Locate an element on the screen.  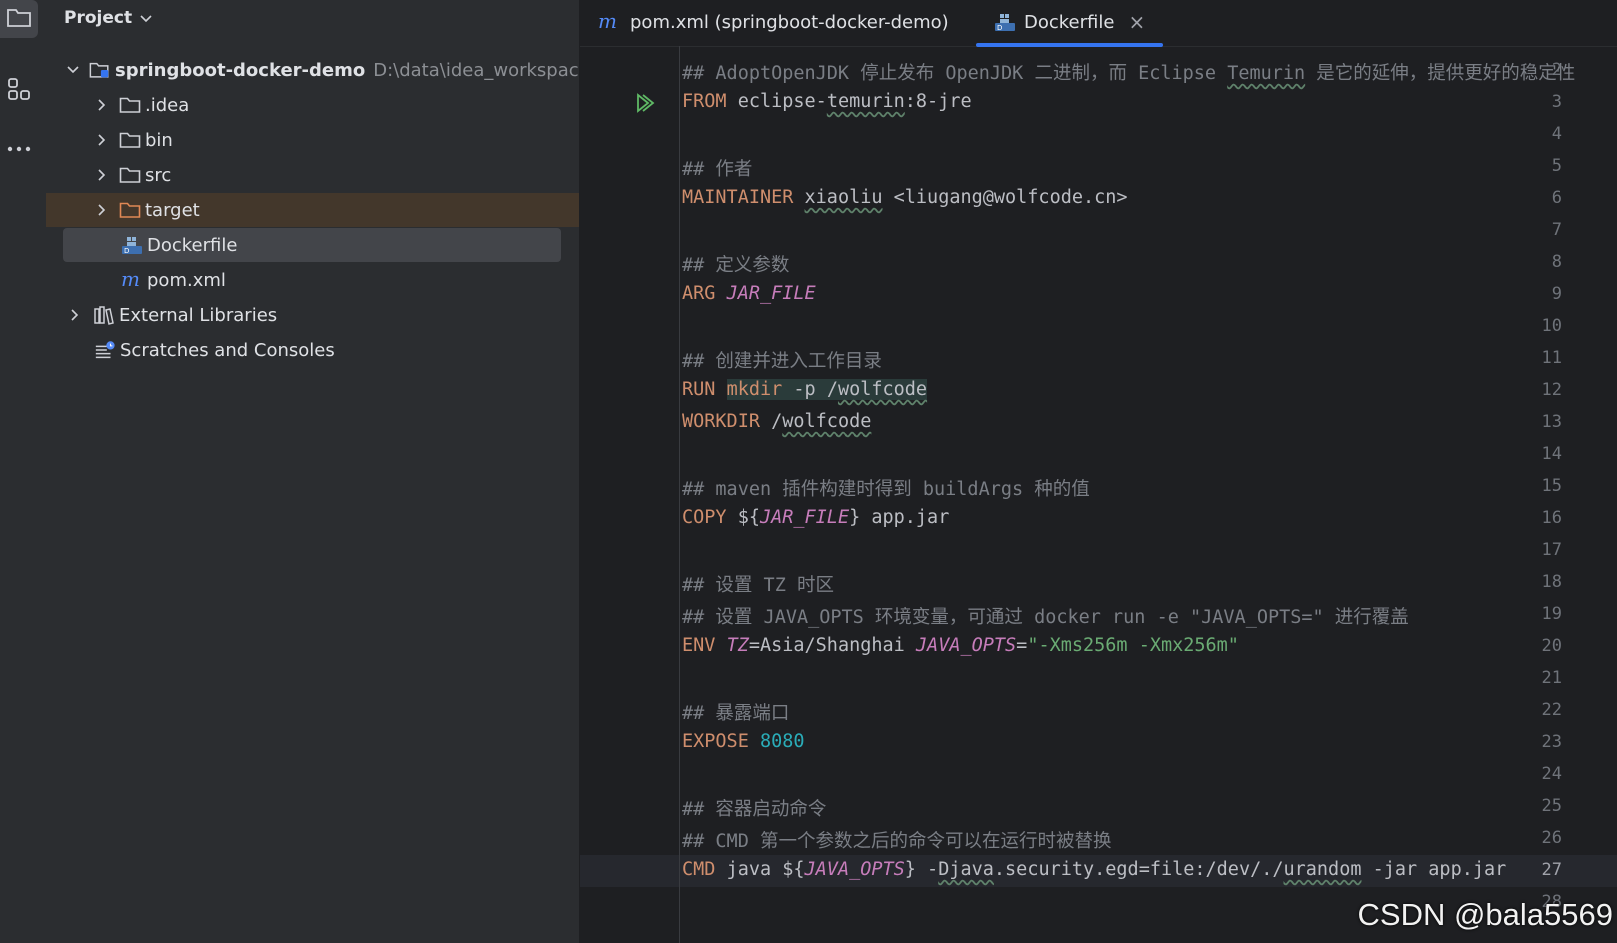
code-line: MAINTAINER xiaoliu <liugang@wolfcode.cn> is located at coordinates (905, 197).